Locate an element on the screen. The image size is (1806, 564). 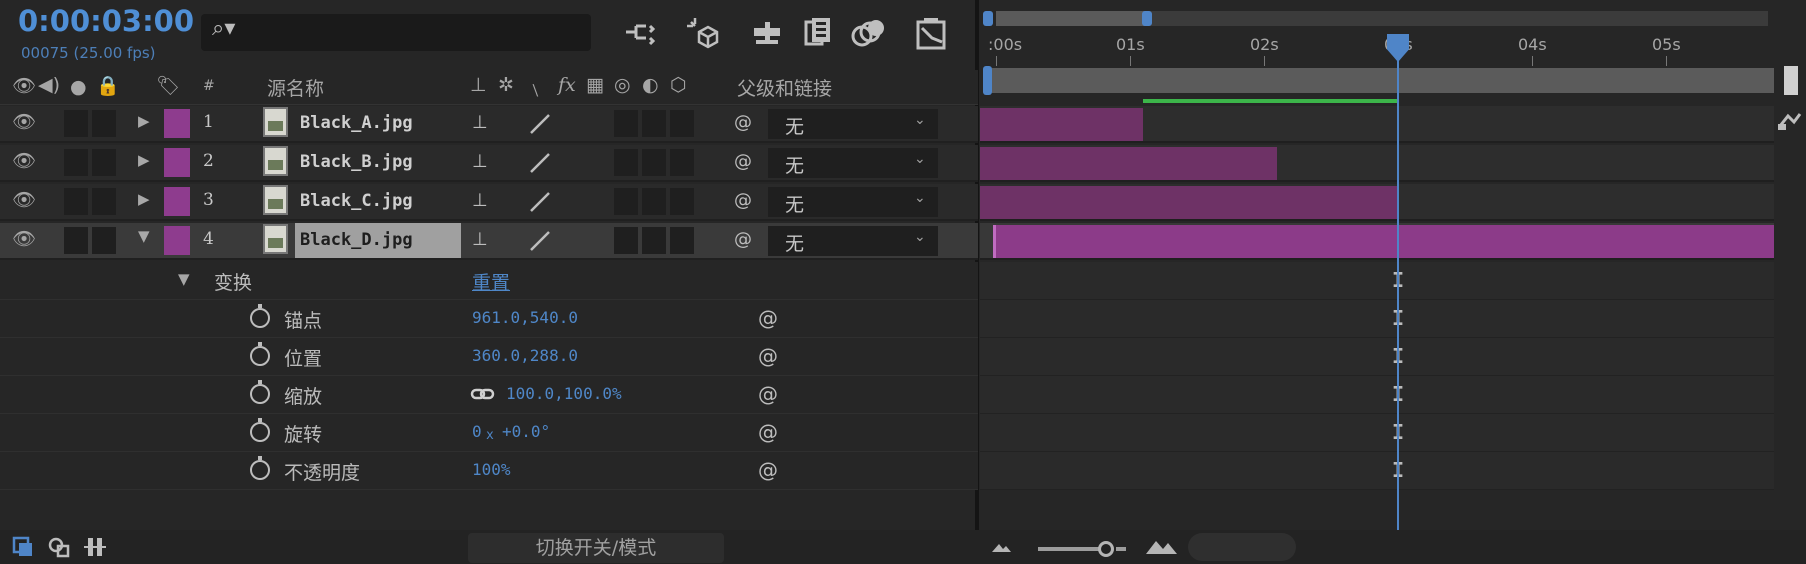
playhead-line is located at coordinates (1398, 285).